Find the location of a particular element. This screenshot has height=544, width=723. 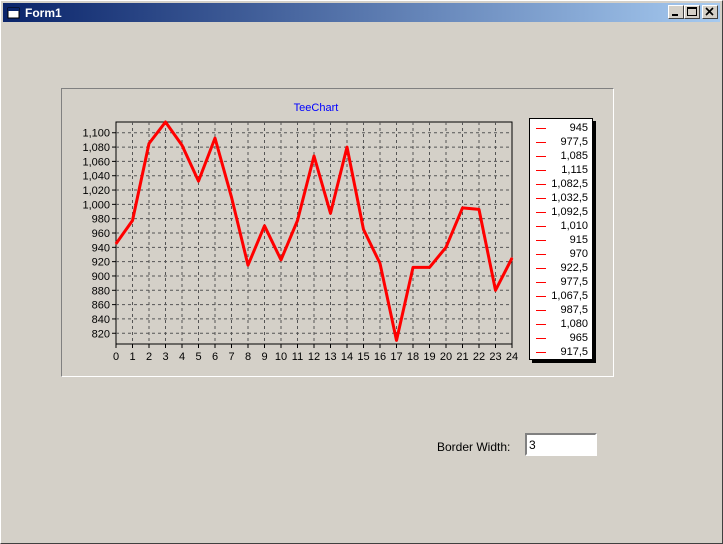

y-tick-label: 940 is located at coordinates (101, 248).